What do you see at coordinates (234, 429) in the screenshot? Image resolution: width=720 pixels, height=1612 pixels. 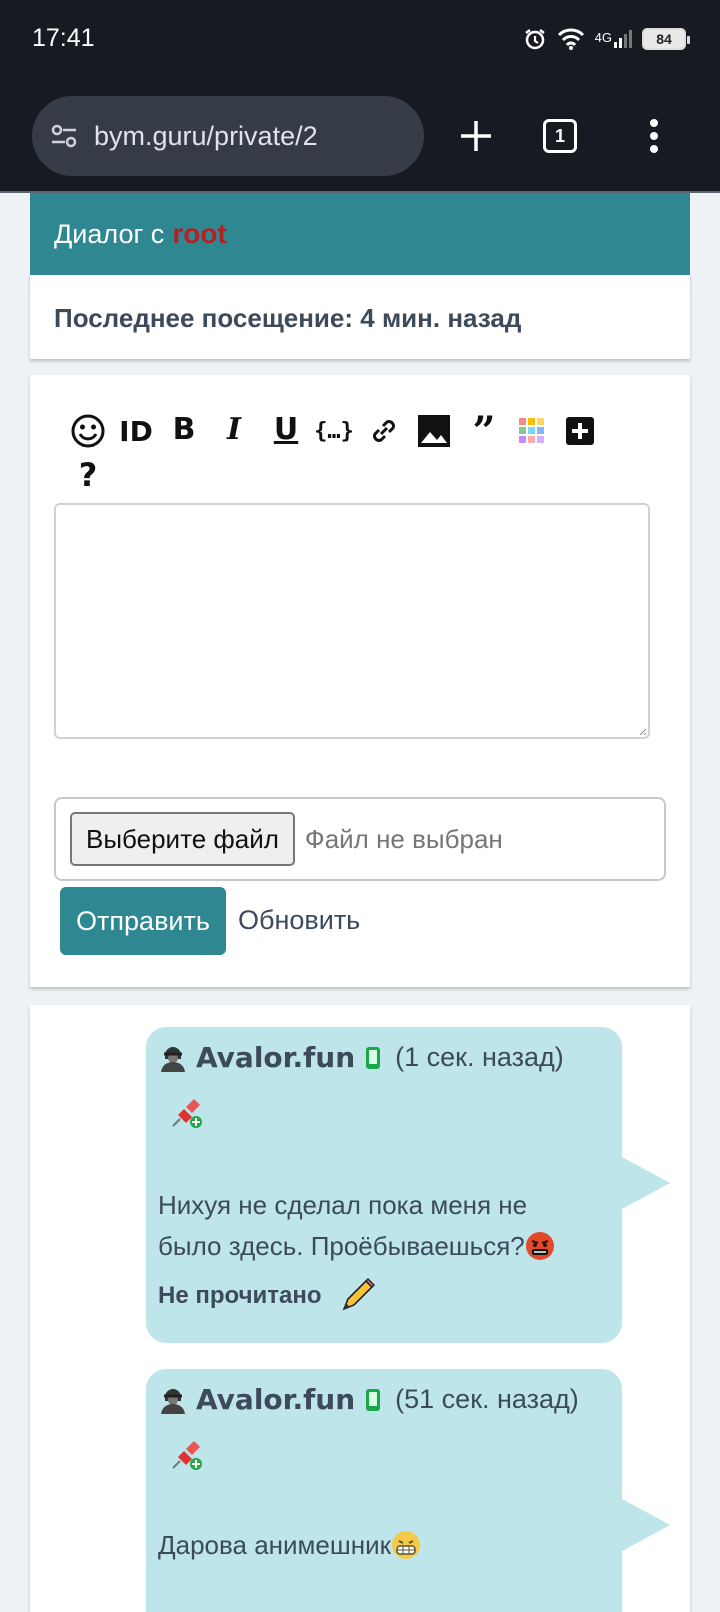 I see `italic-icon: I` at bounding box center [234, 429].